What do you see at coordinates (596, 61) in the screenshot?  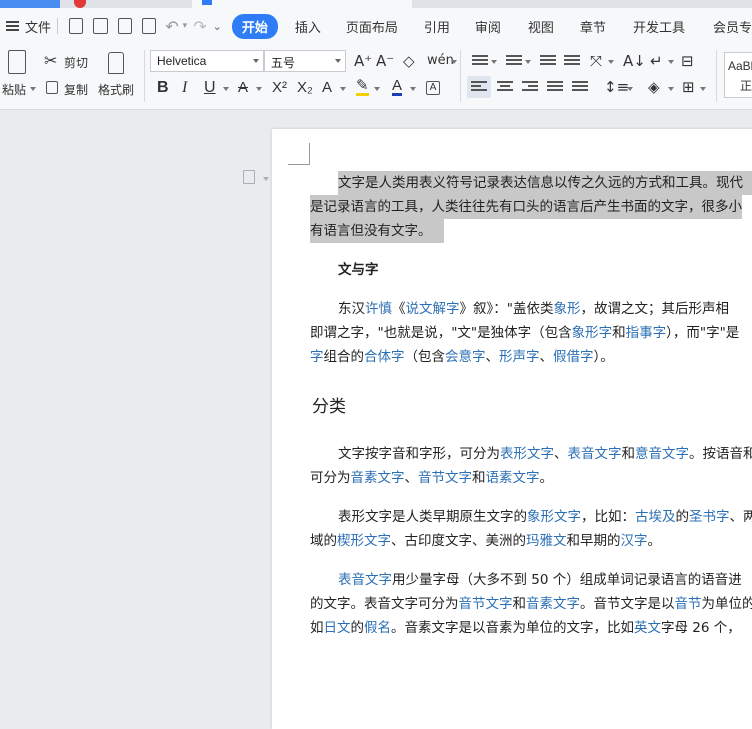 I see `chinese-layout-icon: ⤧` at bounding box center [596, 61].